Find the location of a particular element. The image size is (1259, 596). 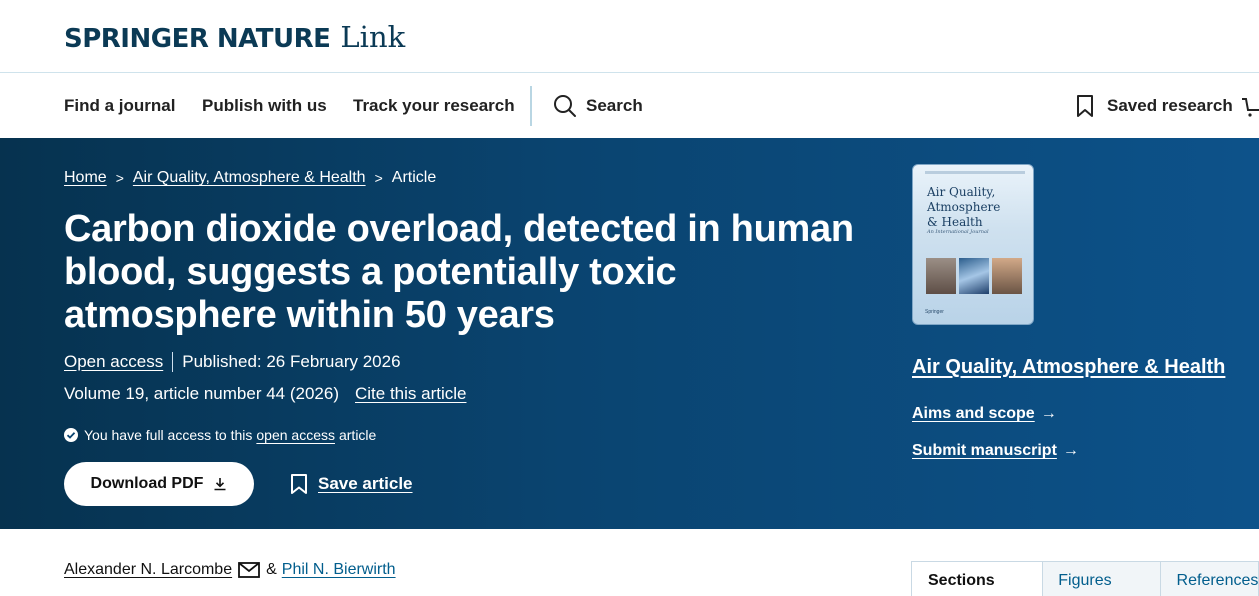

cover-publisher: Springer is located at coordinates (934, 312).